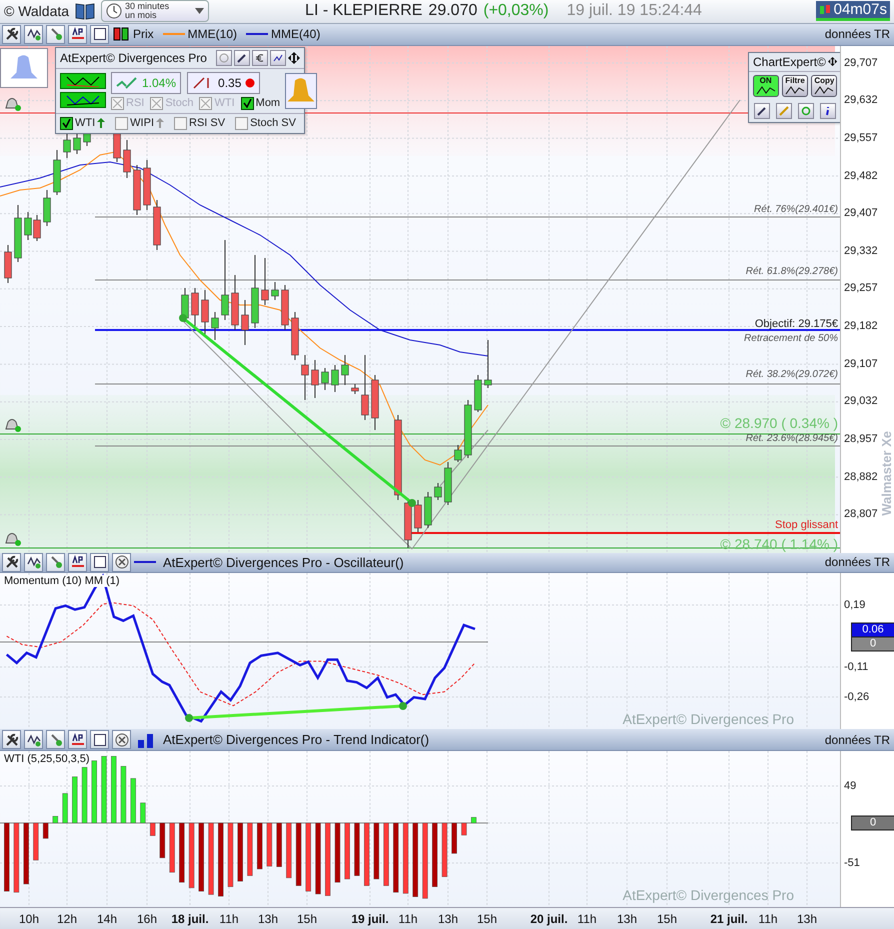 This screenshot has width=894, height=929. What do you see at coordinates (296, 740) in the screenshot?
I see `indicator-title: AtExpert© Divergences Pro - Trend Indicator()` at bounding box center [296, 740].